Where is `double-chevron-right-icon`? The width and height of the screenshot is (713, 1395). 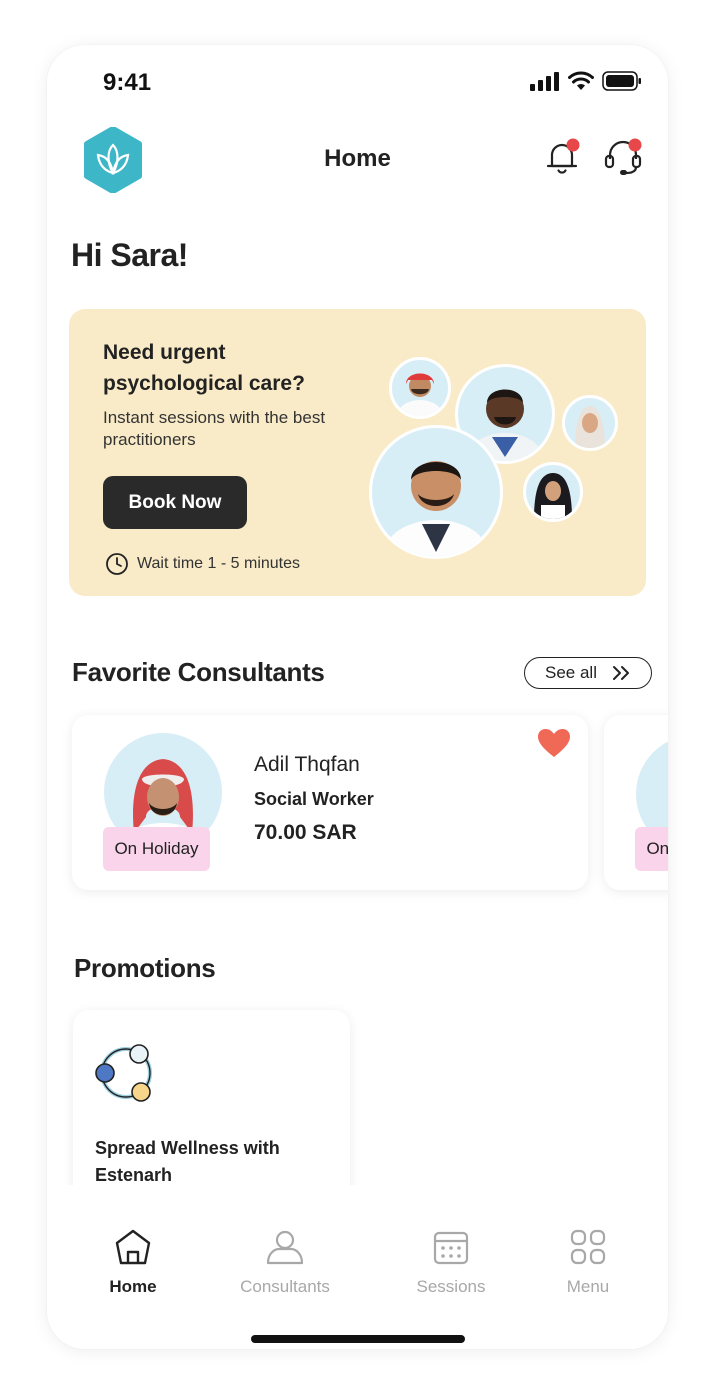 double-chevron-right-icon is located at coordinates (620, 673).